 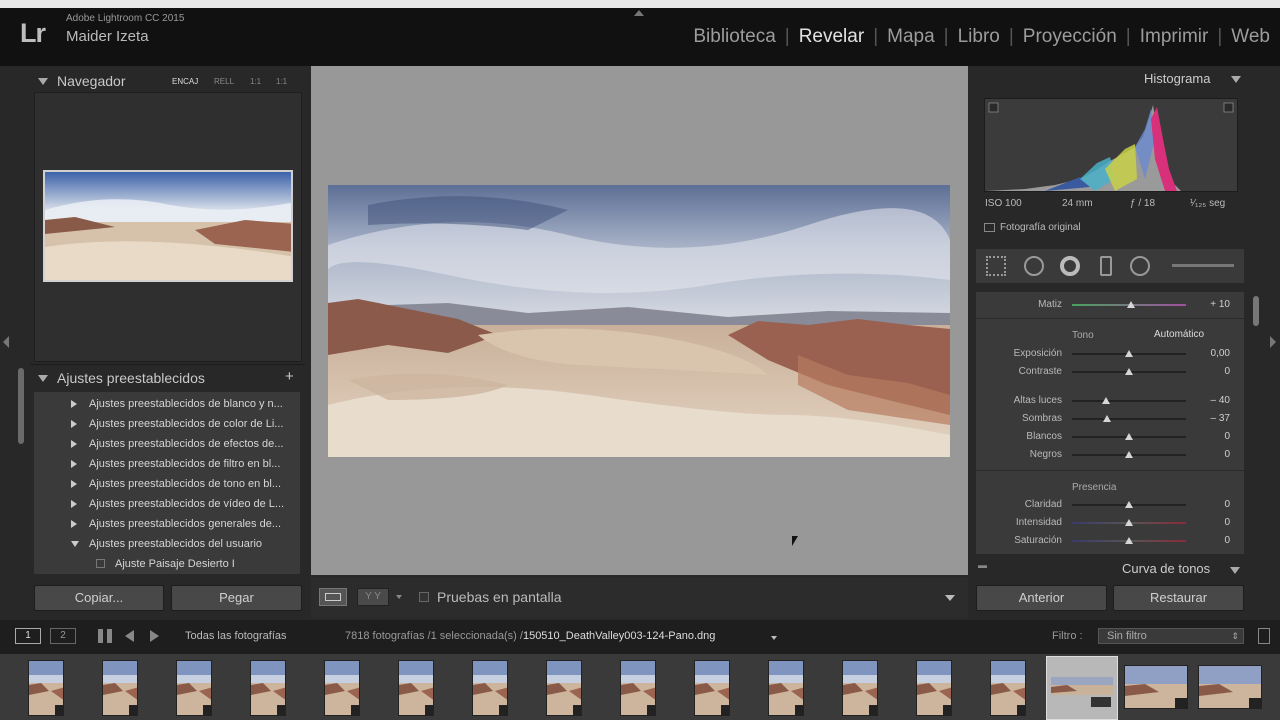 What do you see at coordinates (1171, 636) in the screenshot?
I see `filter-select: Sin filtro ⇕` at bounding box center [1171, 636].